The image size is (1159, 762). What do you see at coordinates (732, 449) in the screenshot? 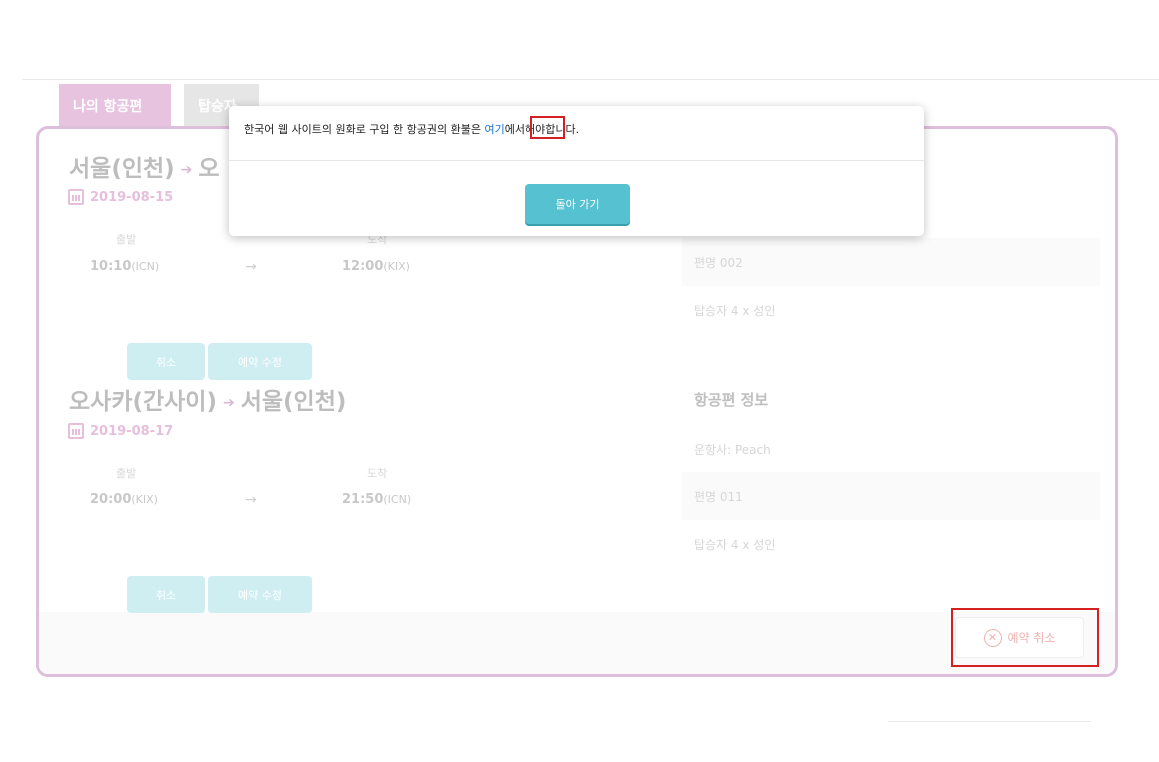
I see `operator-2: 운항사: Peach` at bounding box center [732, 449].